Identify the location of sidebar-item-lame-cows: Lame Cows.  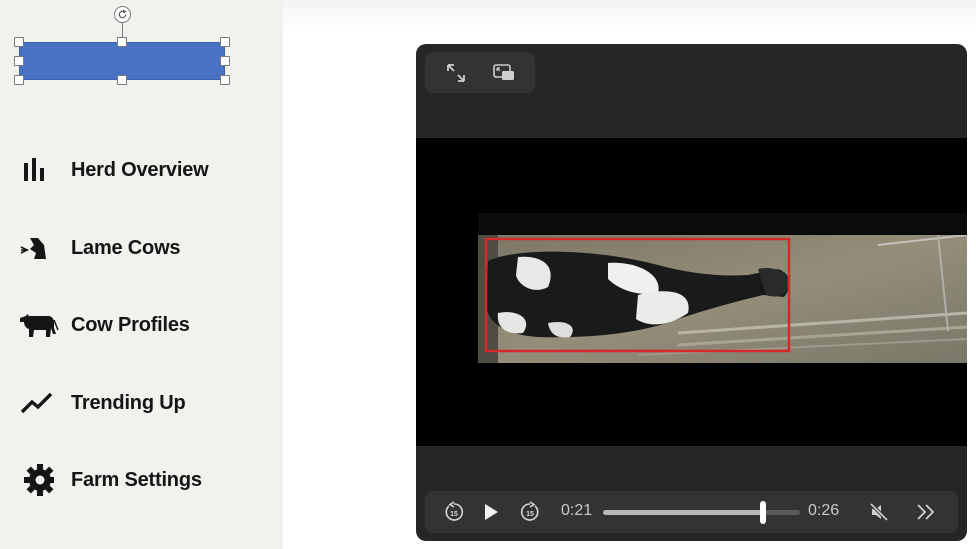
(143, 248).